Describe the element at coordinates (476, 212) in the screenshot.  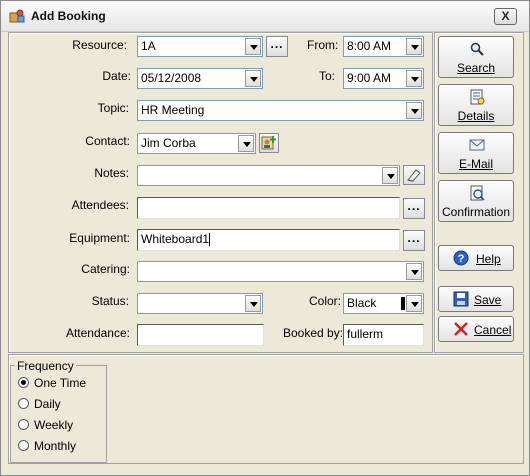
I see `confirmation-button-label: Confirmation` at that location.